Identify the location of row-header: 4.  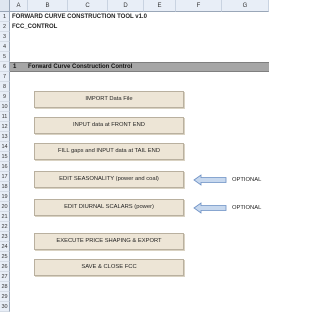
(5, 47).